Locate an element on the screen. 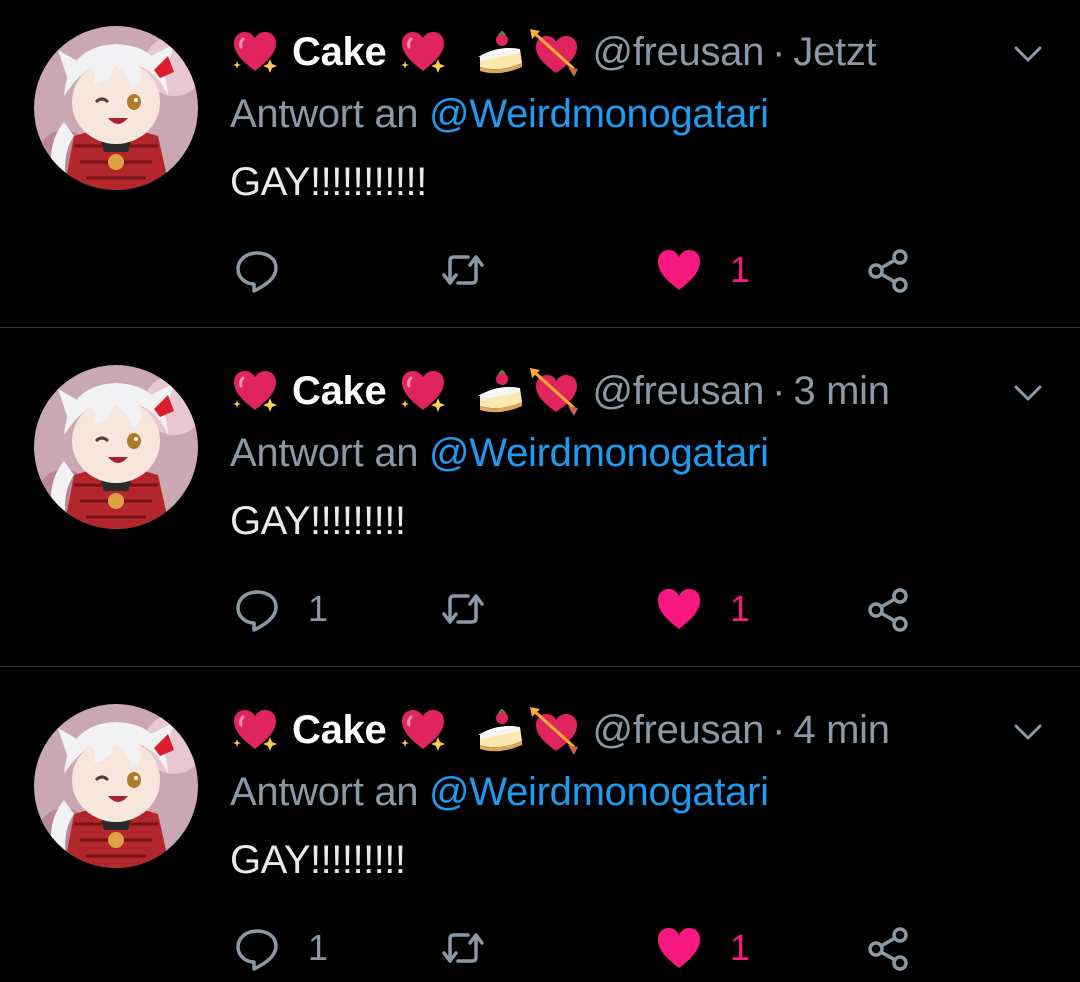 The width and height of the screenshot is (1080, 982). tweet-actions: 1 is located at coordinates (540, 270).